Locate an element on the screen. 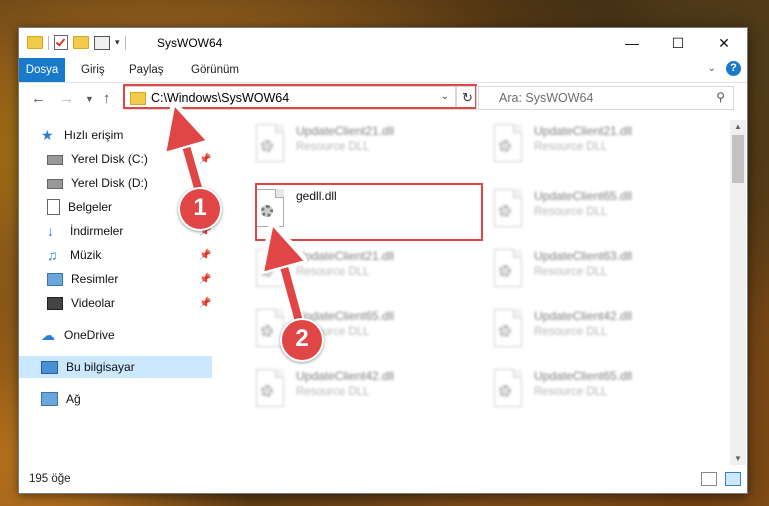  file-item-gedll: gedll.dll is located at coordinates (354, 213).